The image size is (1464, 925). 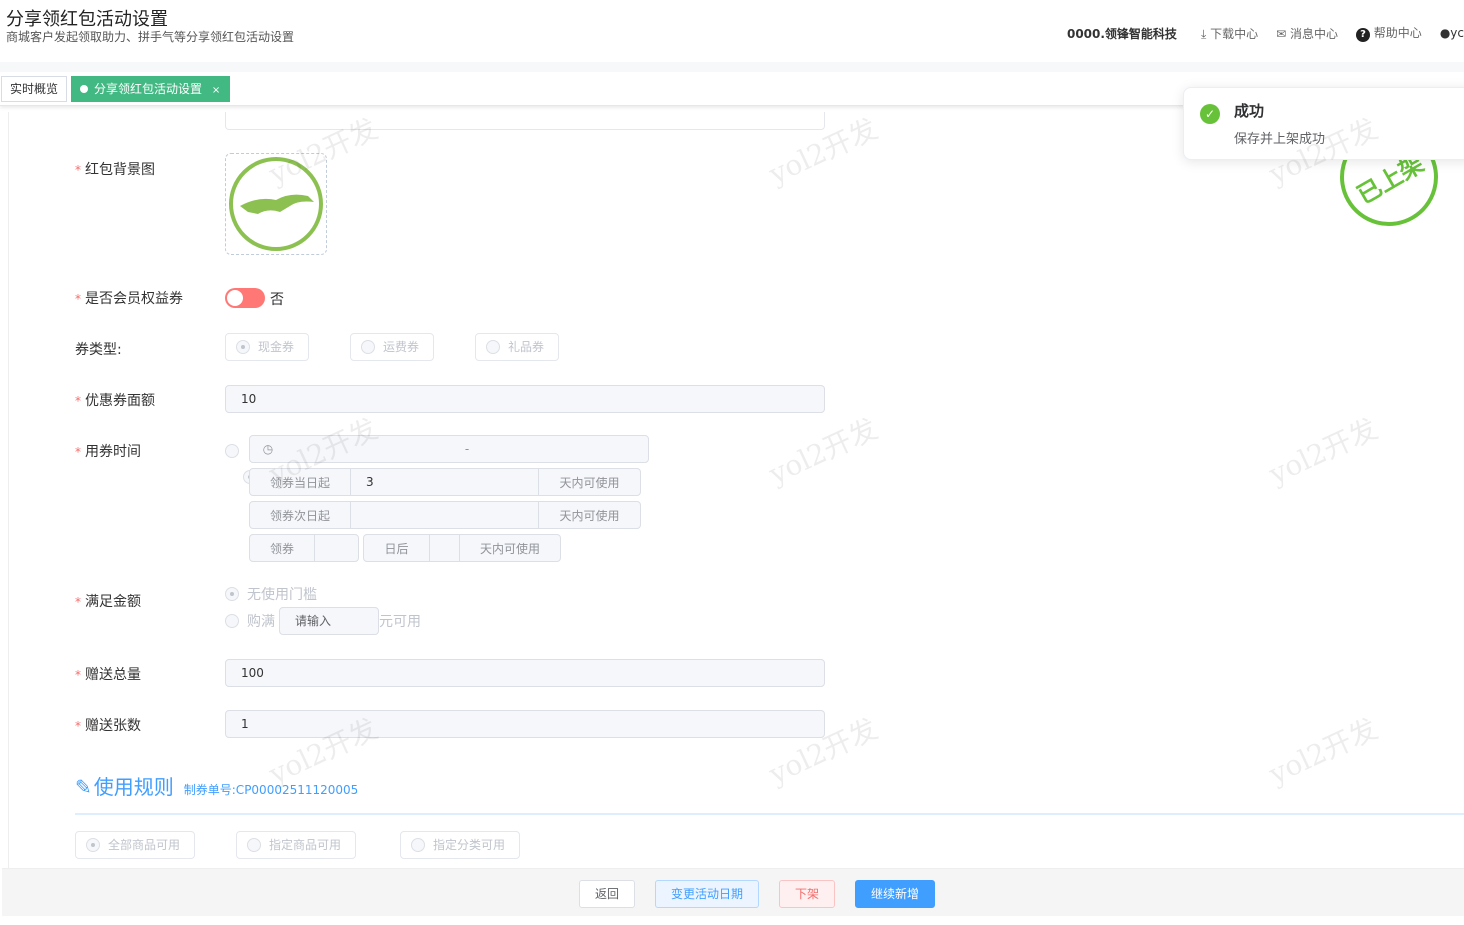 What do you see at coordinates (509, 548) in the screenshot?
I see `after-suffix: 天内可使用` at bounding box center [509, 548].